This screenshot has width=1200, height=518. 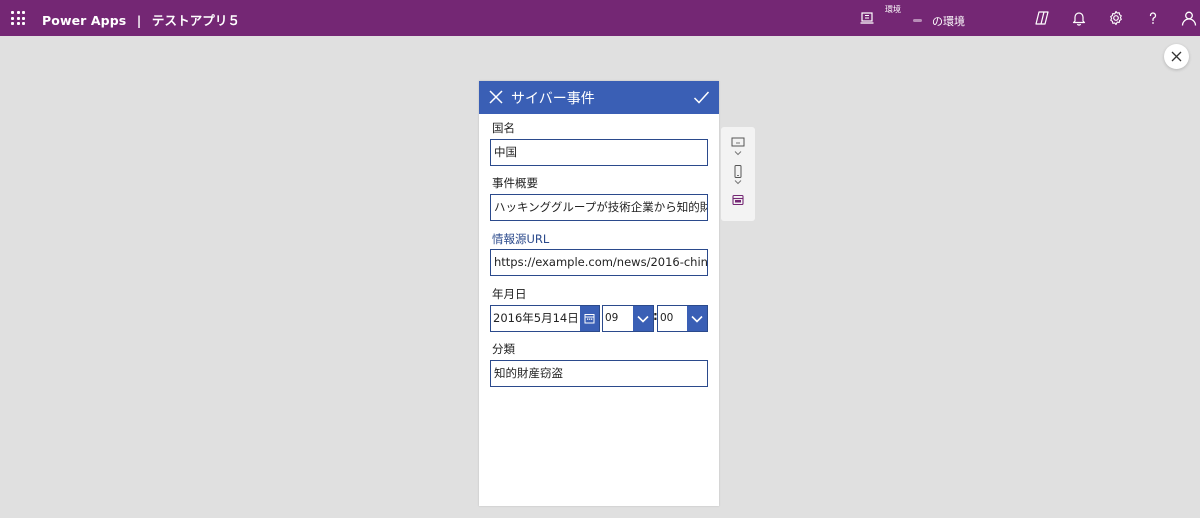 What do you see at coordinates (893, 9) in the screenshot?
I see `environment-top-label: 環境` at bounding box center [893, 9].